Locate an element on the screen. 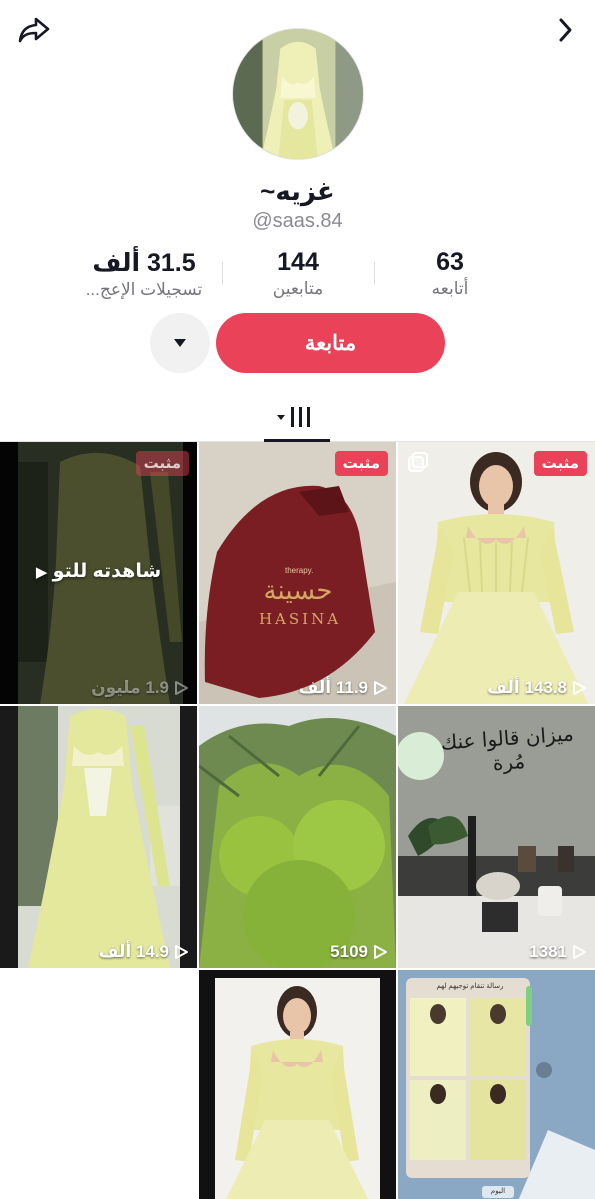 This screenshot has width=595, height=1199. avatar-dress-image is located at coordinates (298, 94).